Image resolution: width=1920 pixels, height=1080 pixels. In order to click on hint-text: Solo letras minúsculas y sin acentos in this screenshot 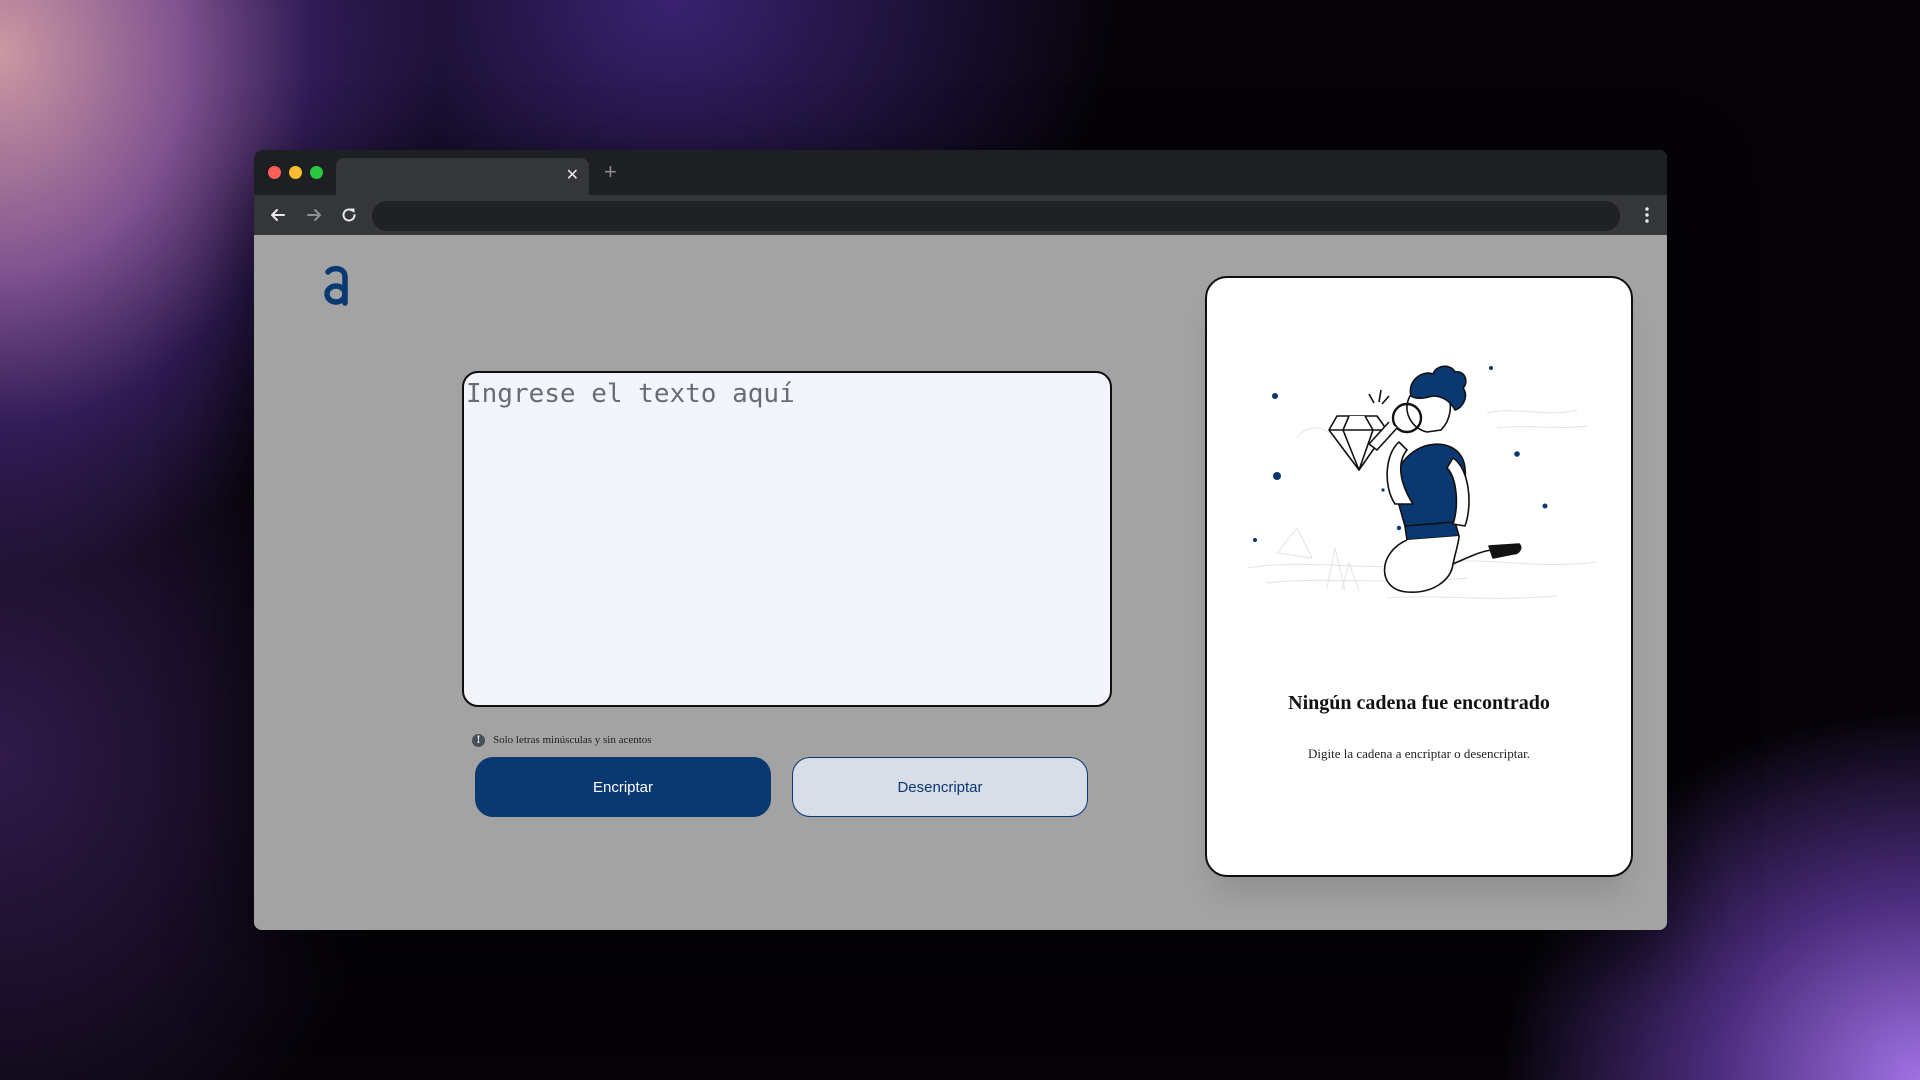, I will do `click(572, 740)`.